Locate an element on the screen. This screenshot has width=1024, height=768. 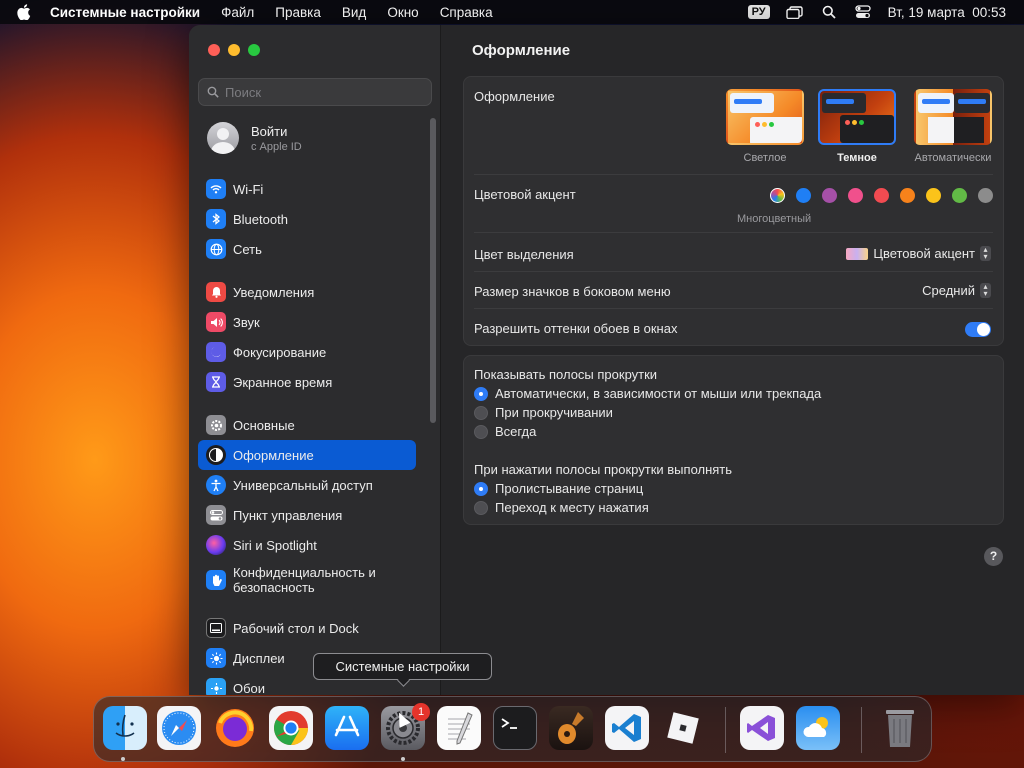
avatar is located at coordinates (223, 138).